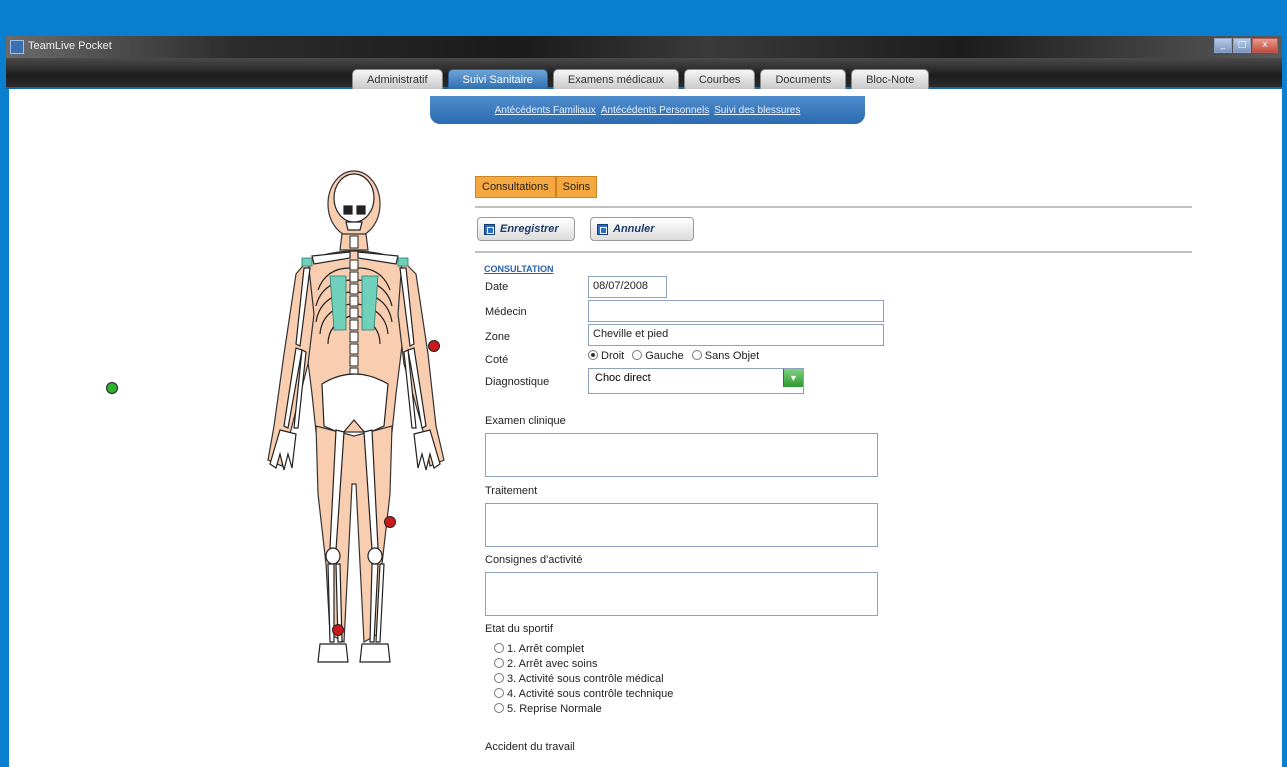 The height and width of the screenshot is (767, 1287). Describe the element at coordinates (615, 79) in the screenshot. I see `tab-examens-medicaux: Examens médicaux` at that location.